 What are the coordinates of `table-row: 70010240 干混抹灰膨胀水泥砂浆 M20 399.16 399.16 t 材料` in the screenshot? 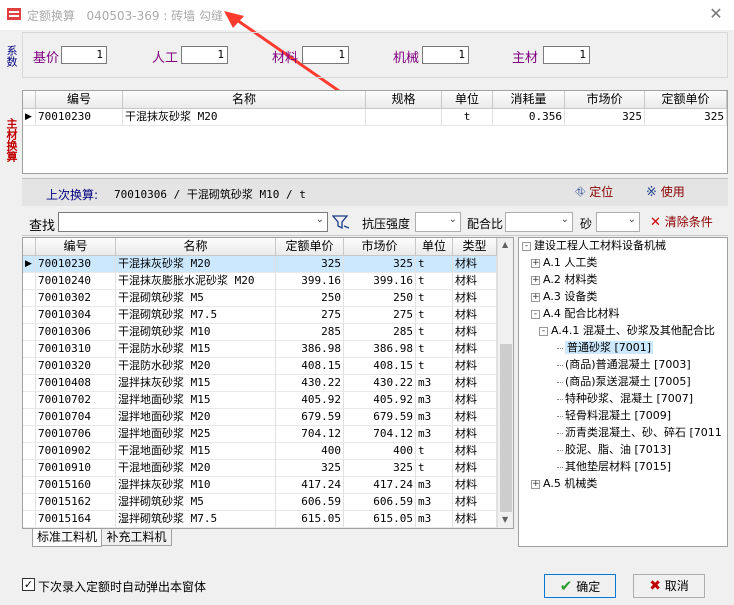 It's located at (260, 281).